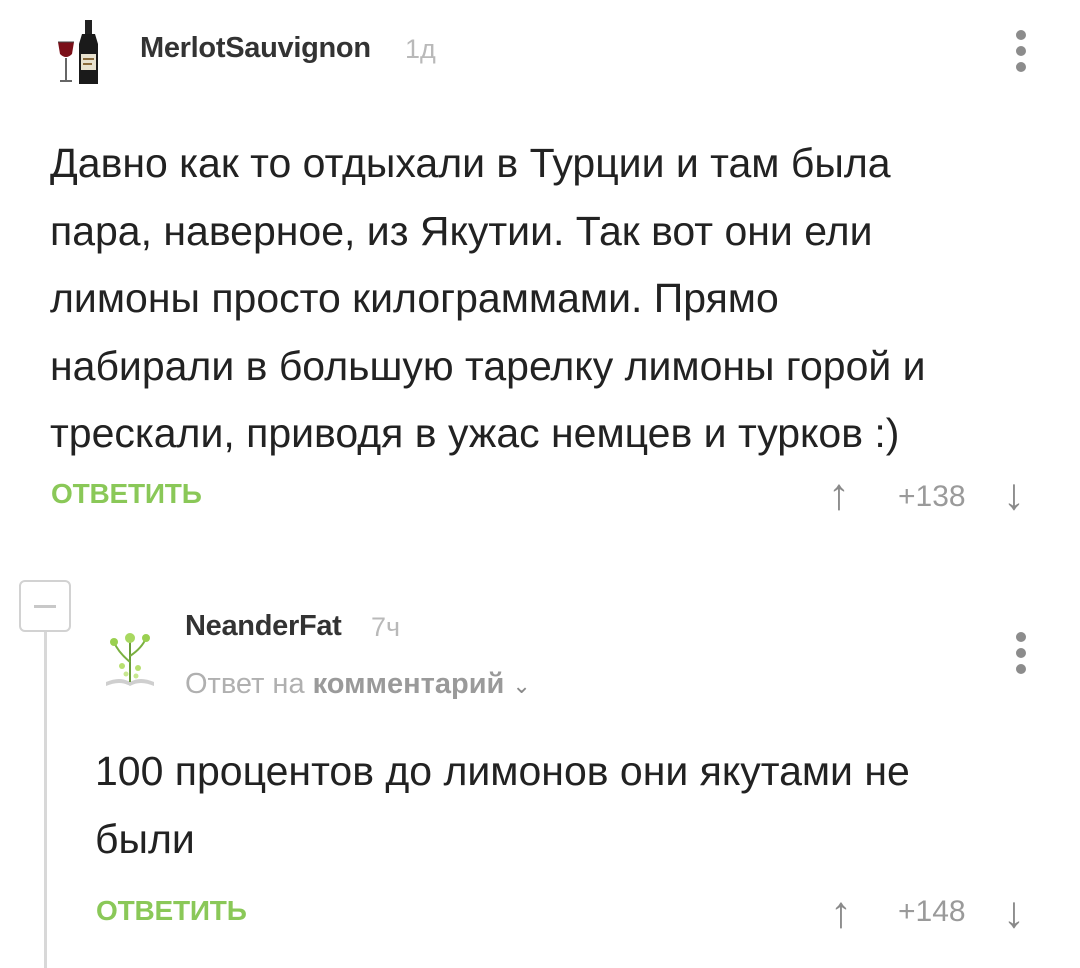 This screenshot has width=1080, height=968. I want to click on comment-author: MerlotSauvignon, so click(255, 48).